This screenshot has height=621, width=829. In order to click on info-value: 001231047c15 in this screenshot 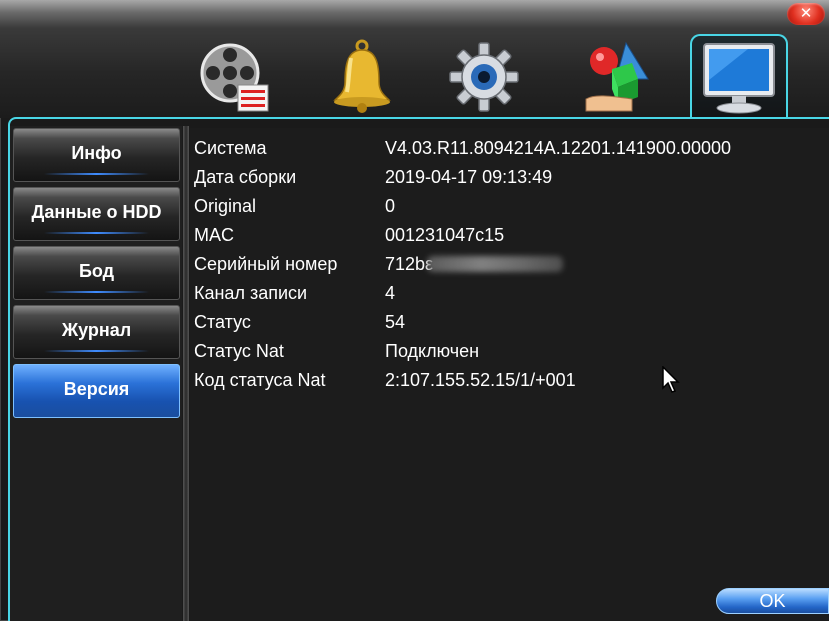, I will do `click(445, 235)`.